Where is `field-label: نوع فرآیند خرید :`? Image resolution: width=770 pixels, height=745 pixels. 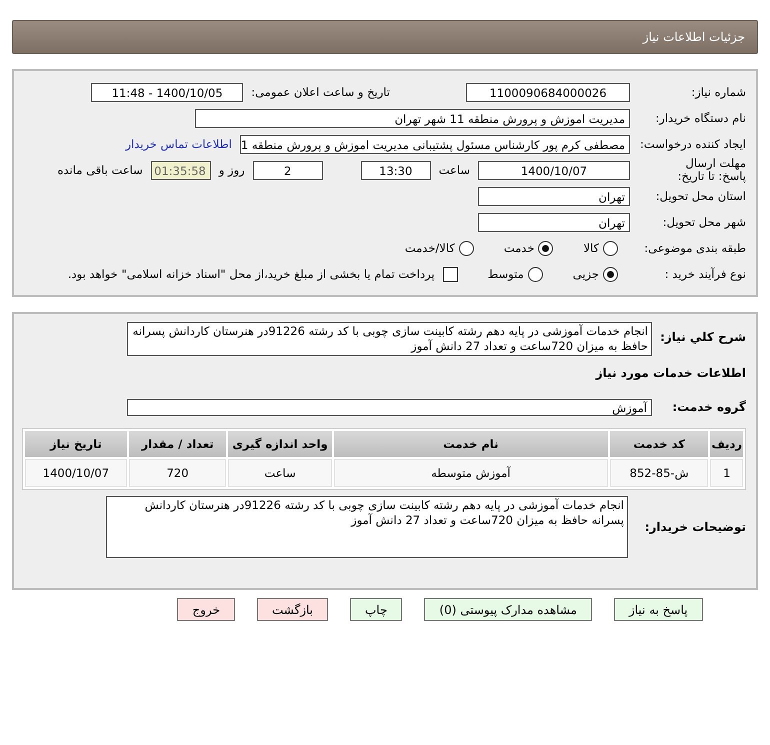 field-label: نوع فرآیند خرید : is located at coordinates (705, 274).